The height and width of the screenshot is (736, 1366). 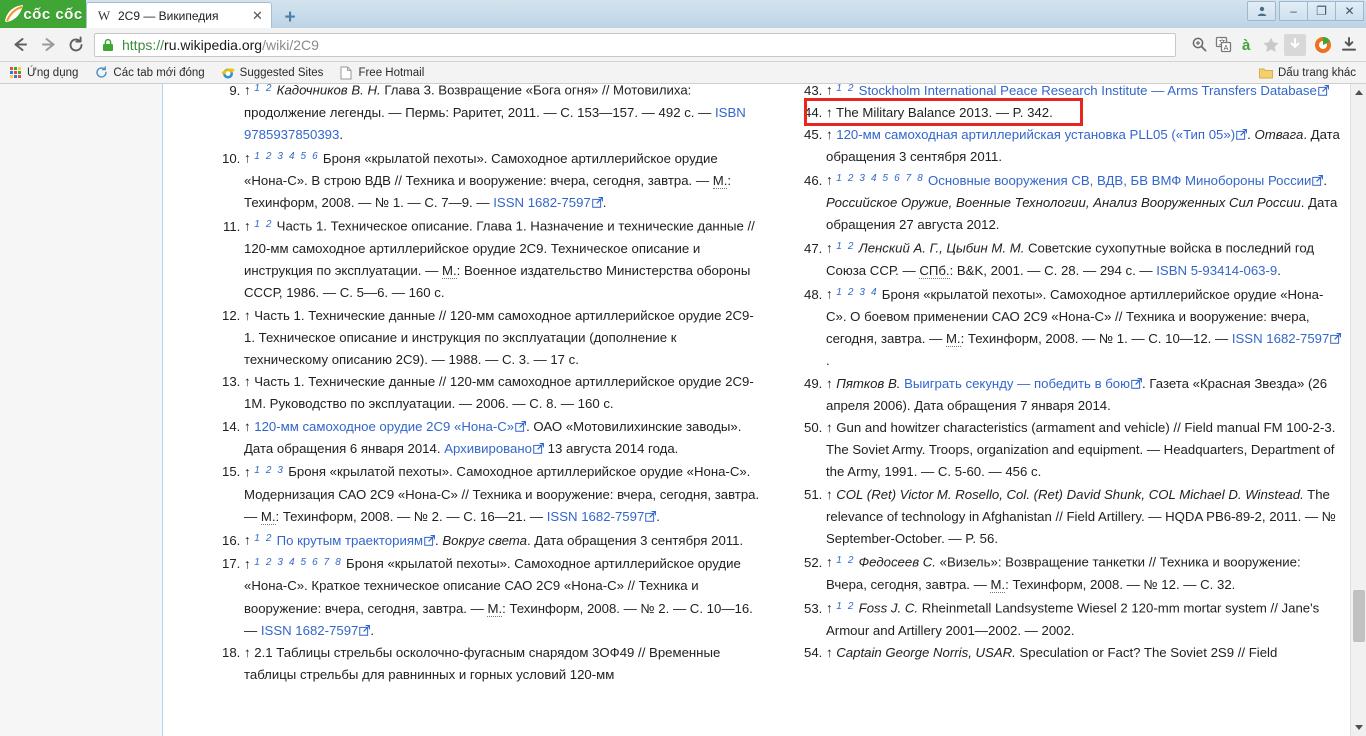 I want to click on coccoc-logo: cốc cốc, so click(x=43, y=14).